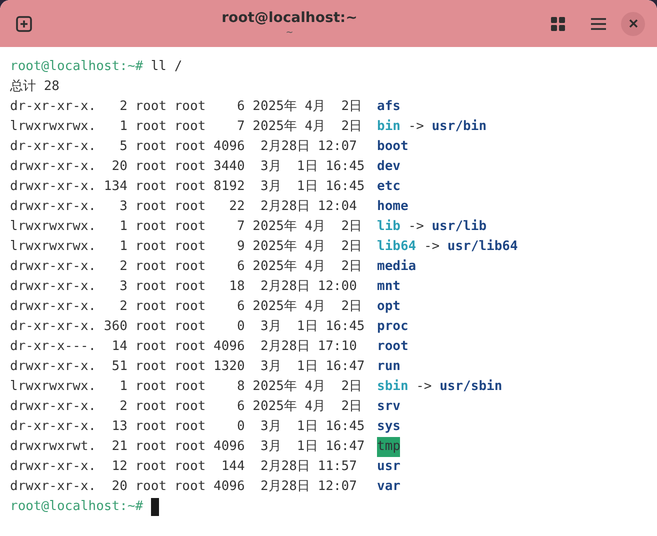  I want to click on file-name: afs, so click(388, 107).